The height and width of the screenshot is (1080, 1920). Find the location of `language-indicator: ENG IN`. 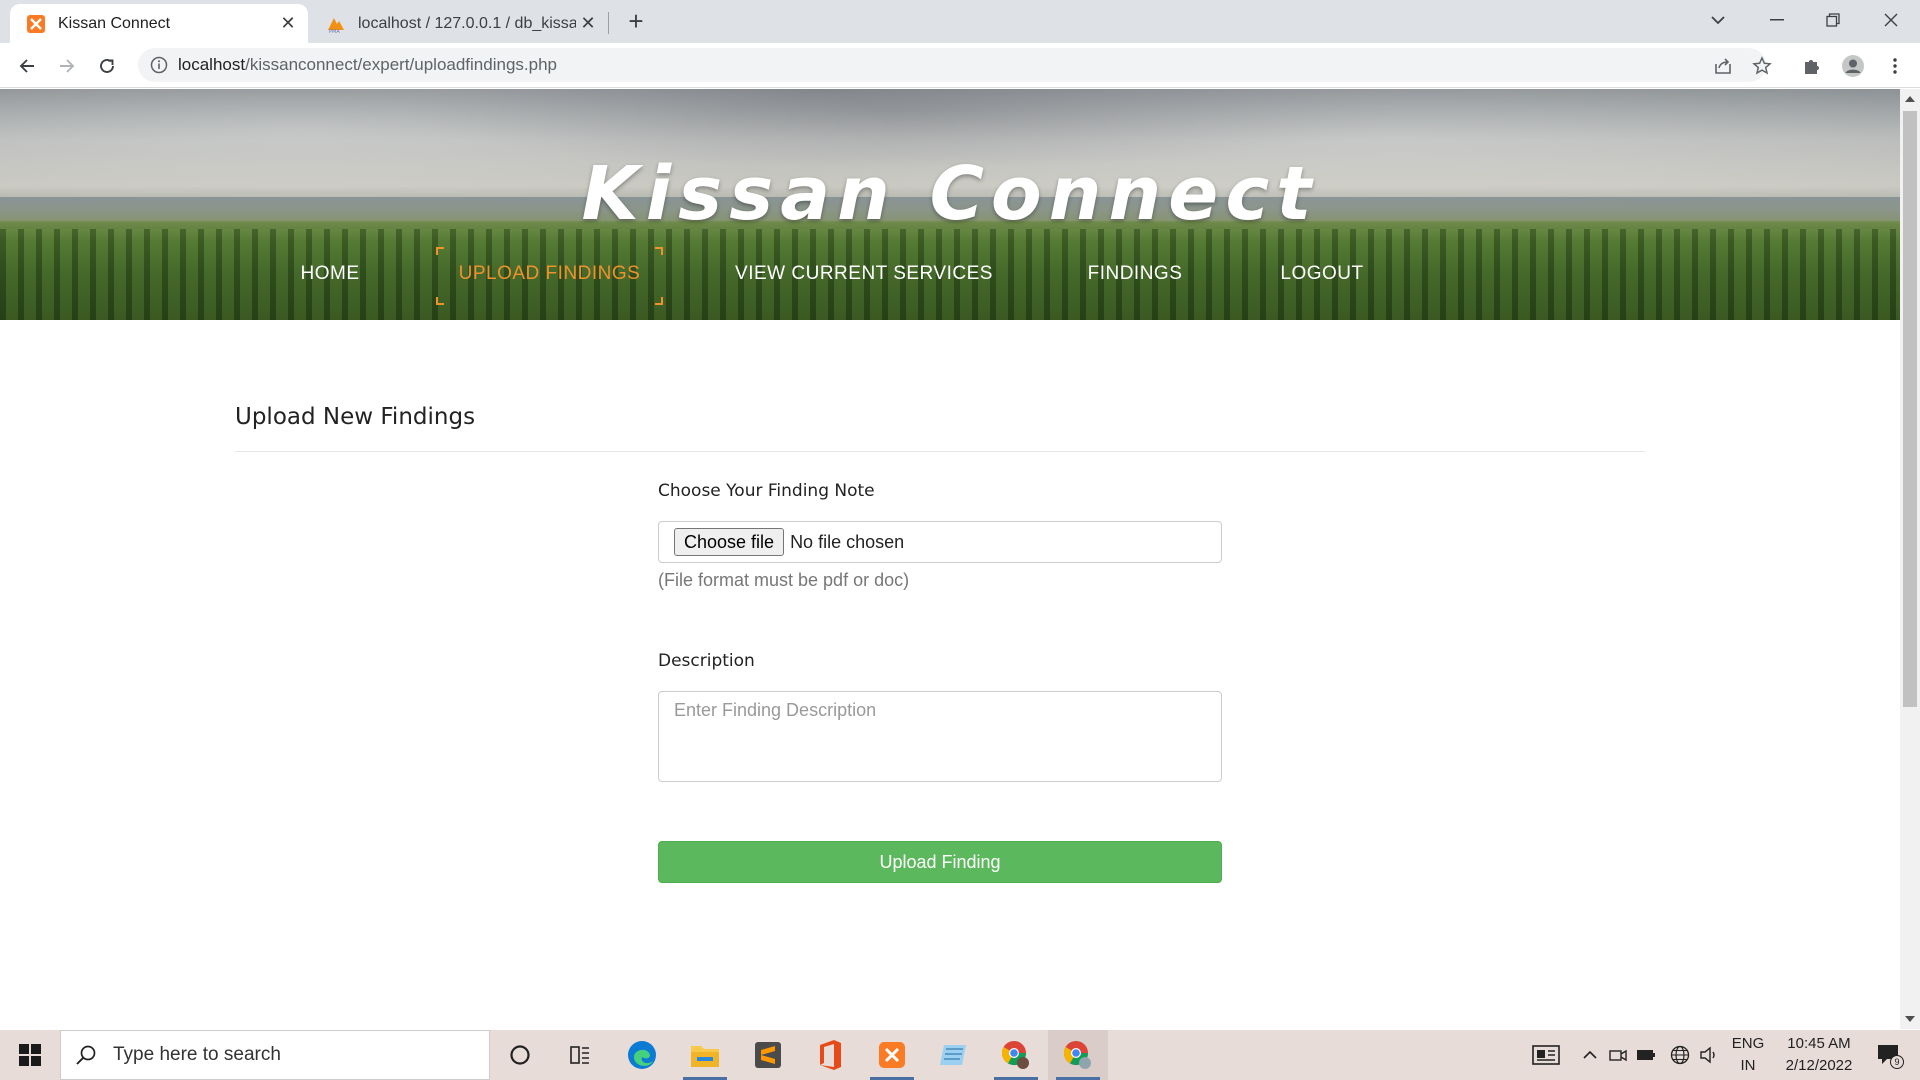

language-indicator: ENG IN is located at coordinates (1748, 1055).